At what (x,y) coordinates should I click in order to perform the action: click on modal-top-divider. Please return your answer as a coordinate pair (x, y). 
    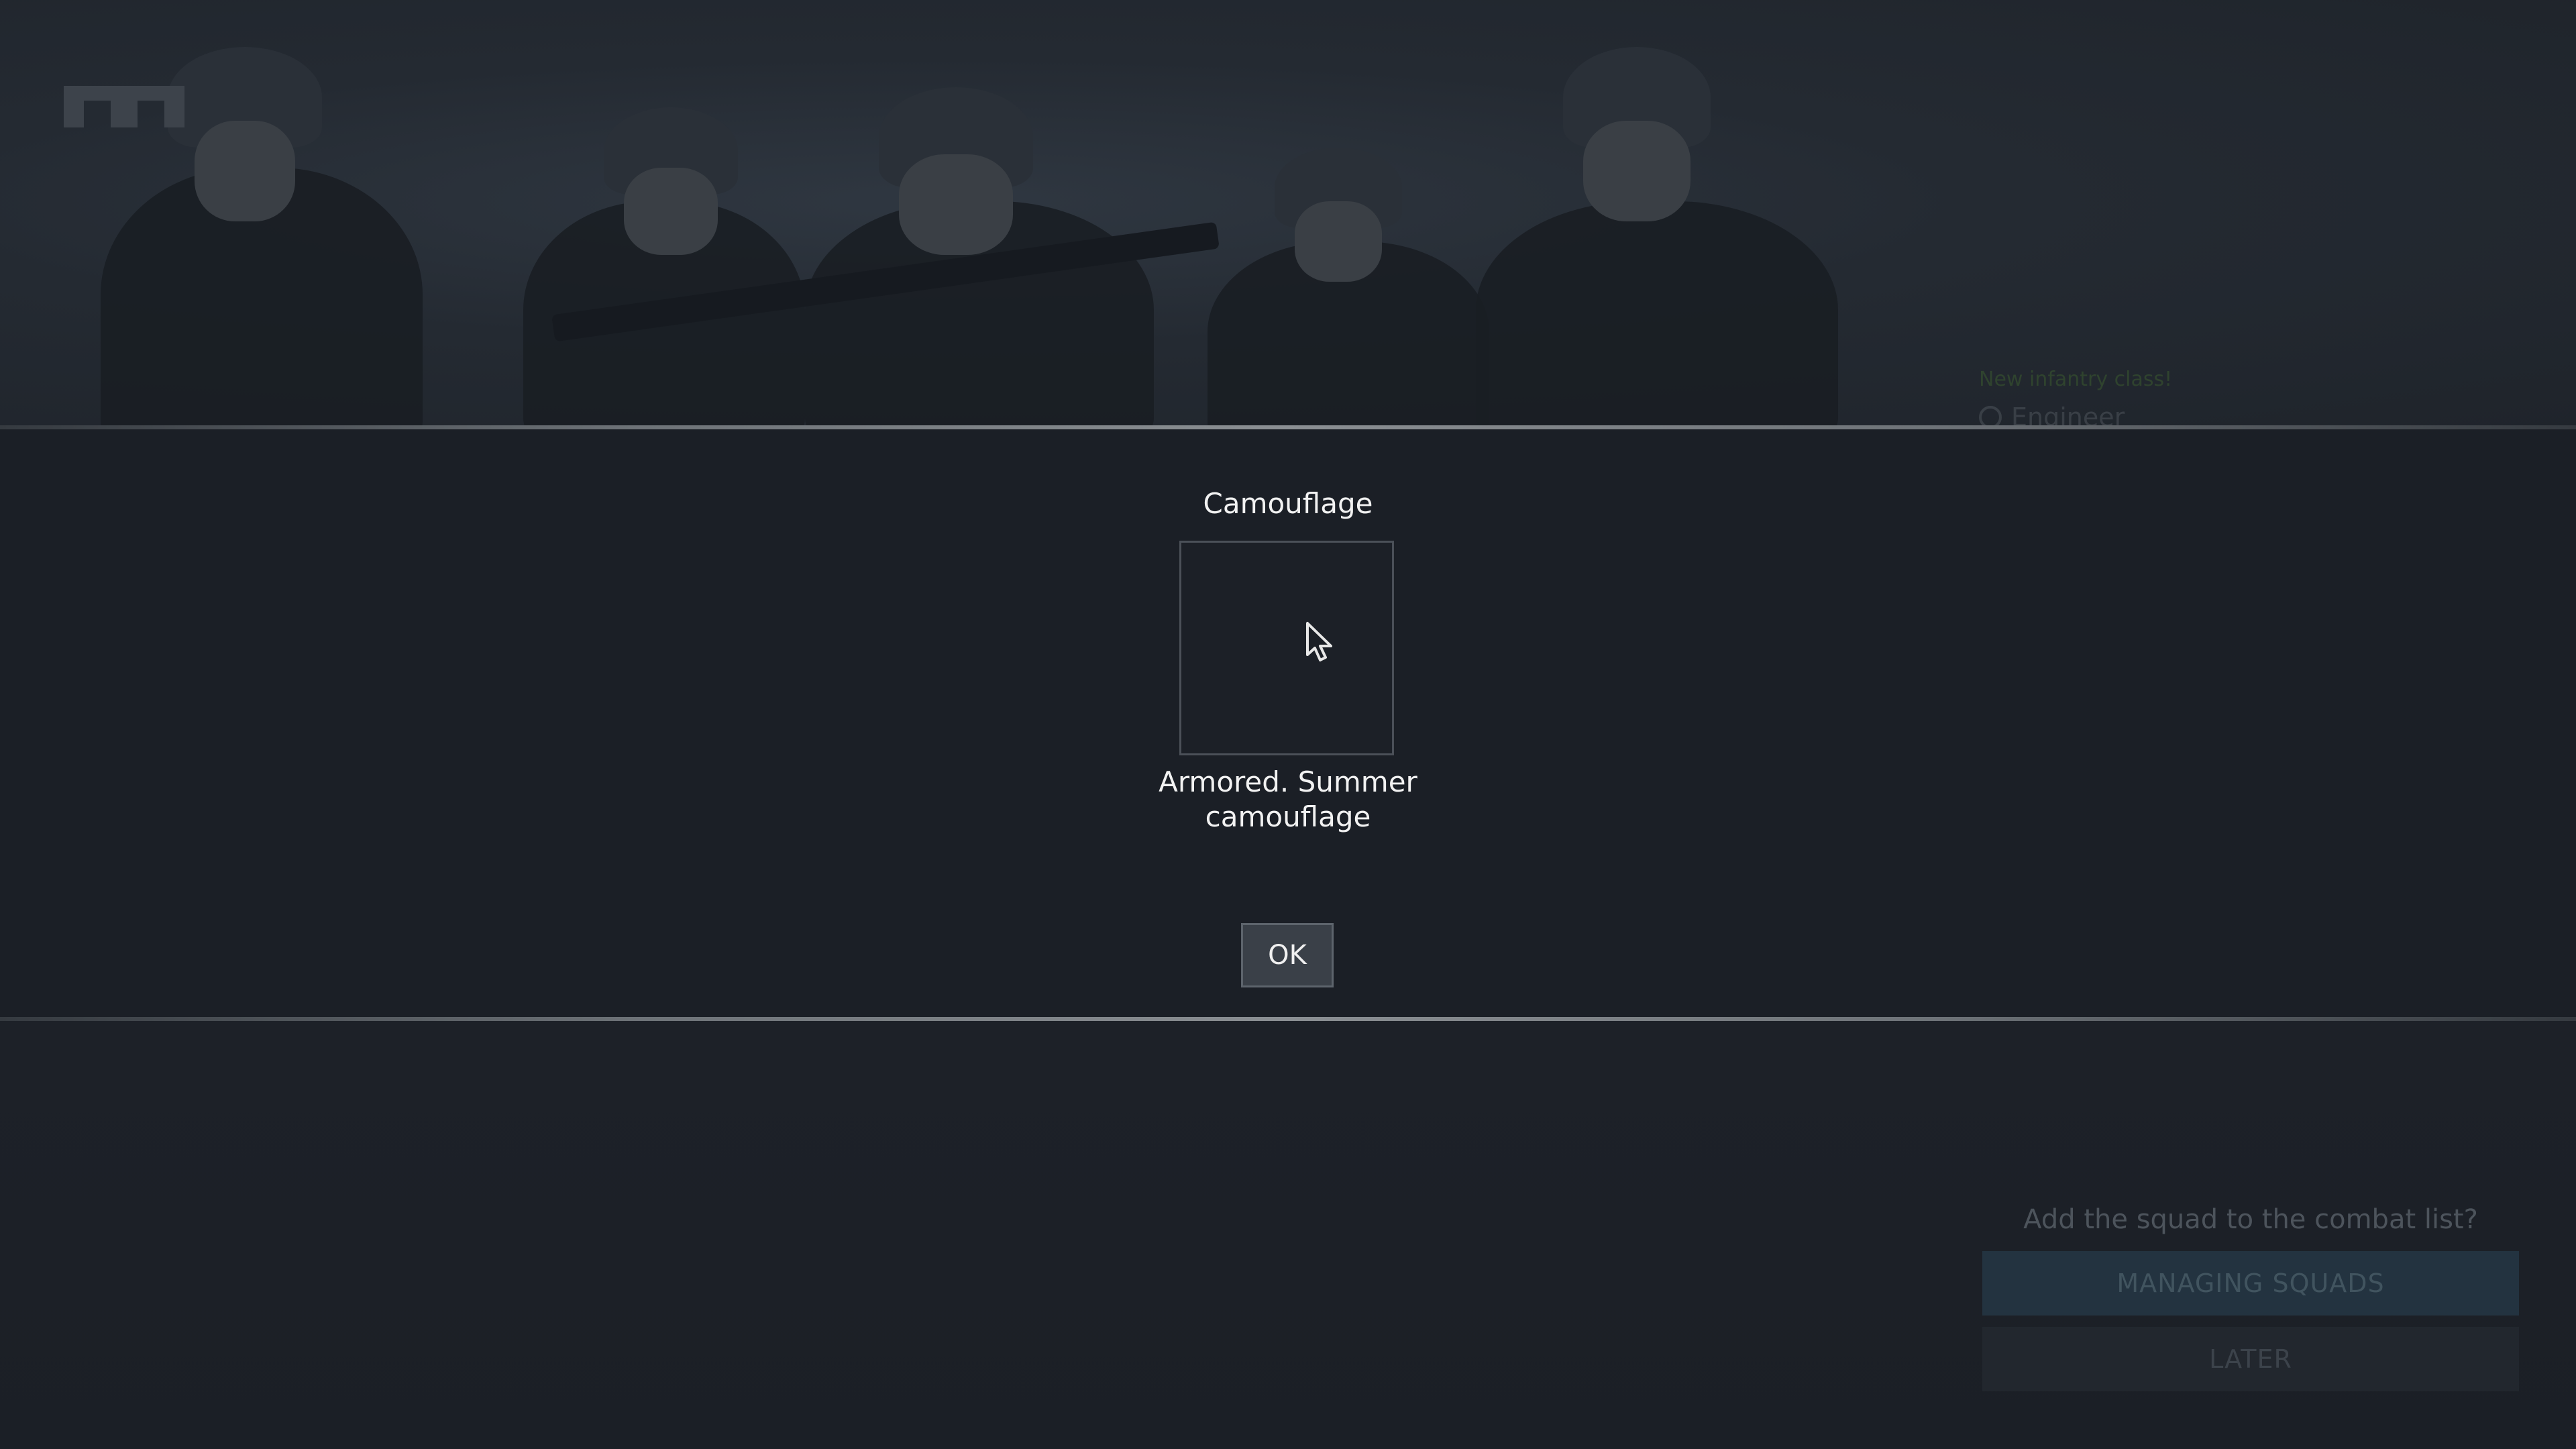
    Looking at the image, I should click on (1288, 427).